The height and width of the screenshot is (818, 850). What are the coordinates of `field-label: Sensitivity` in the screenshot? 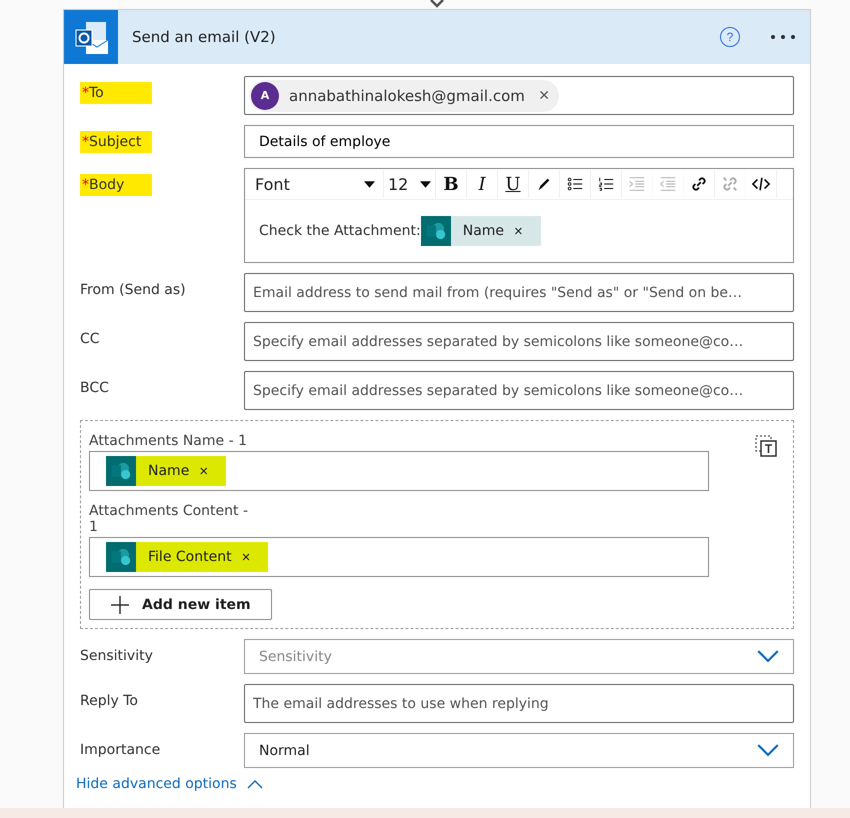 It's located at (116, 656).